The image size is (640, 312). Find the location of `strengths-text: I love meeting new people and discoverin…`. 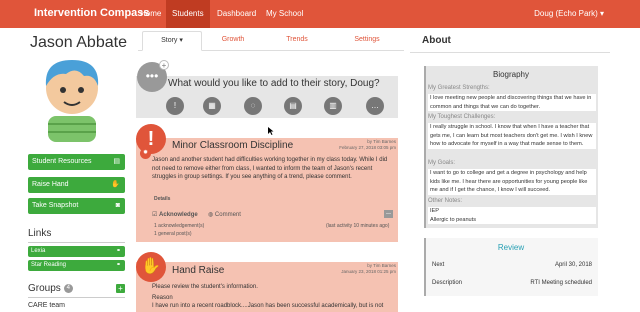

strengths-text: I love meeting new people and discoverin… is located at coordinates (512, 102).